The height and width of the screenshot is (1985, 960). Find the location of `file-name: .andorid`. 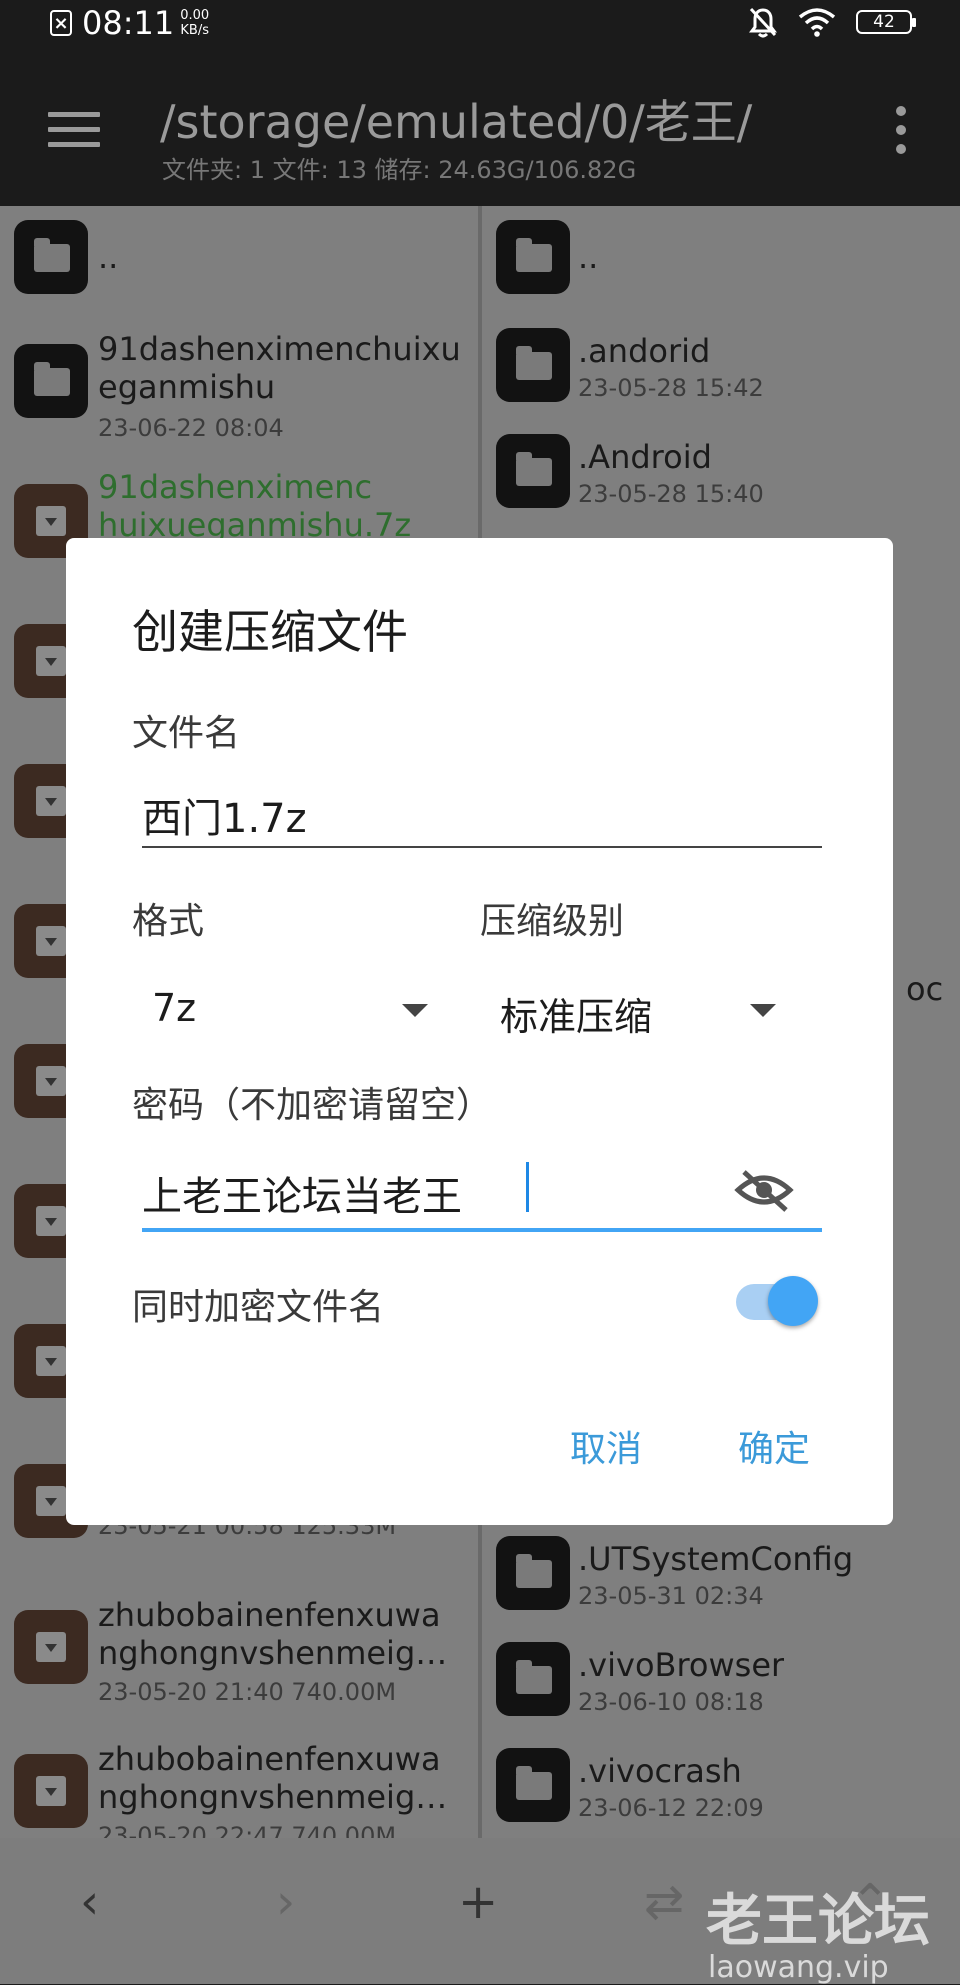

file-name: .andorid is located at coordinates (644, 351).